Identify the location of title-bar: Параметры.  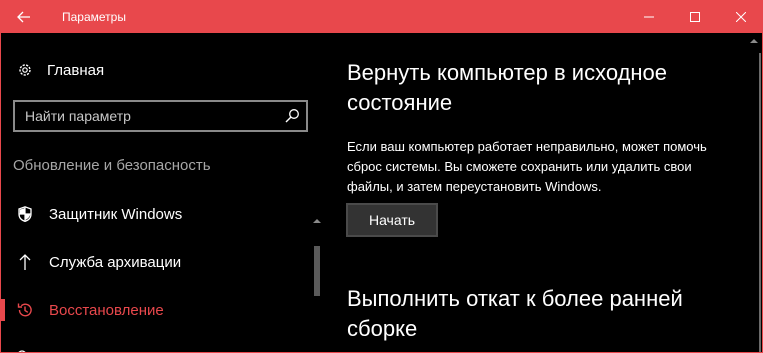
(381, 17).